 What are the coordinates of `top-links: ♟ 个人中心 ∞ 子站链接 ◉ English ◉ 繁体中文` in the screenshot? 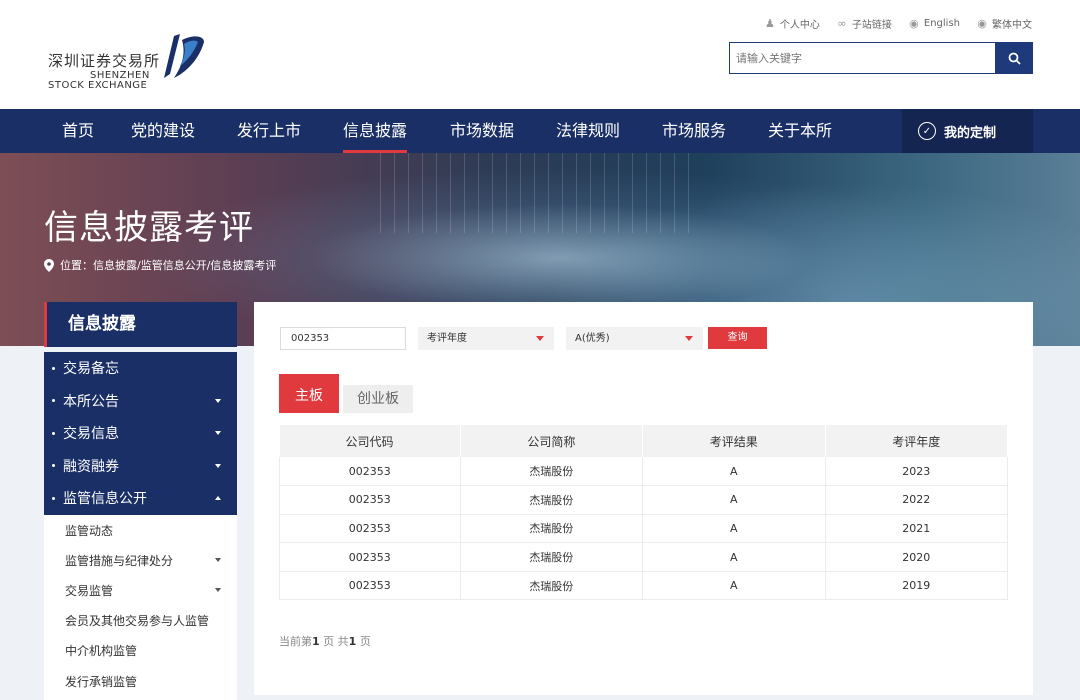 It's located at (898, 23).